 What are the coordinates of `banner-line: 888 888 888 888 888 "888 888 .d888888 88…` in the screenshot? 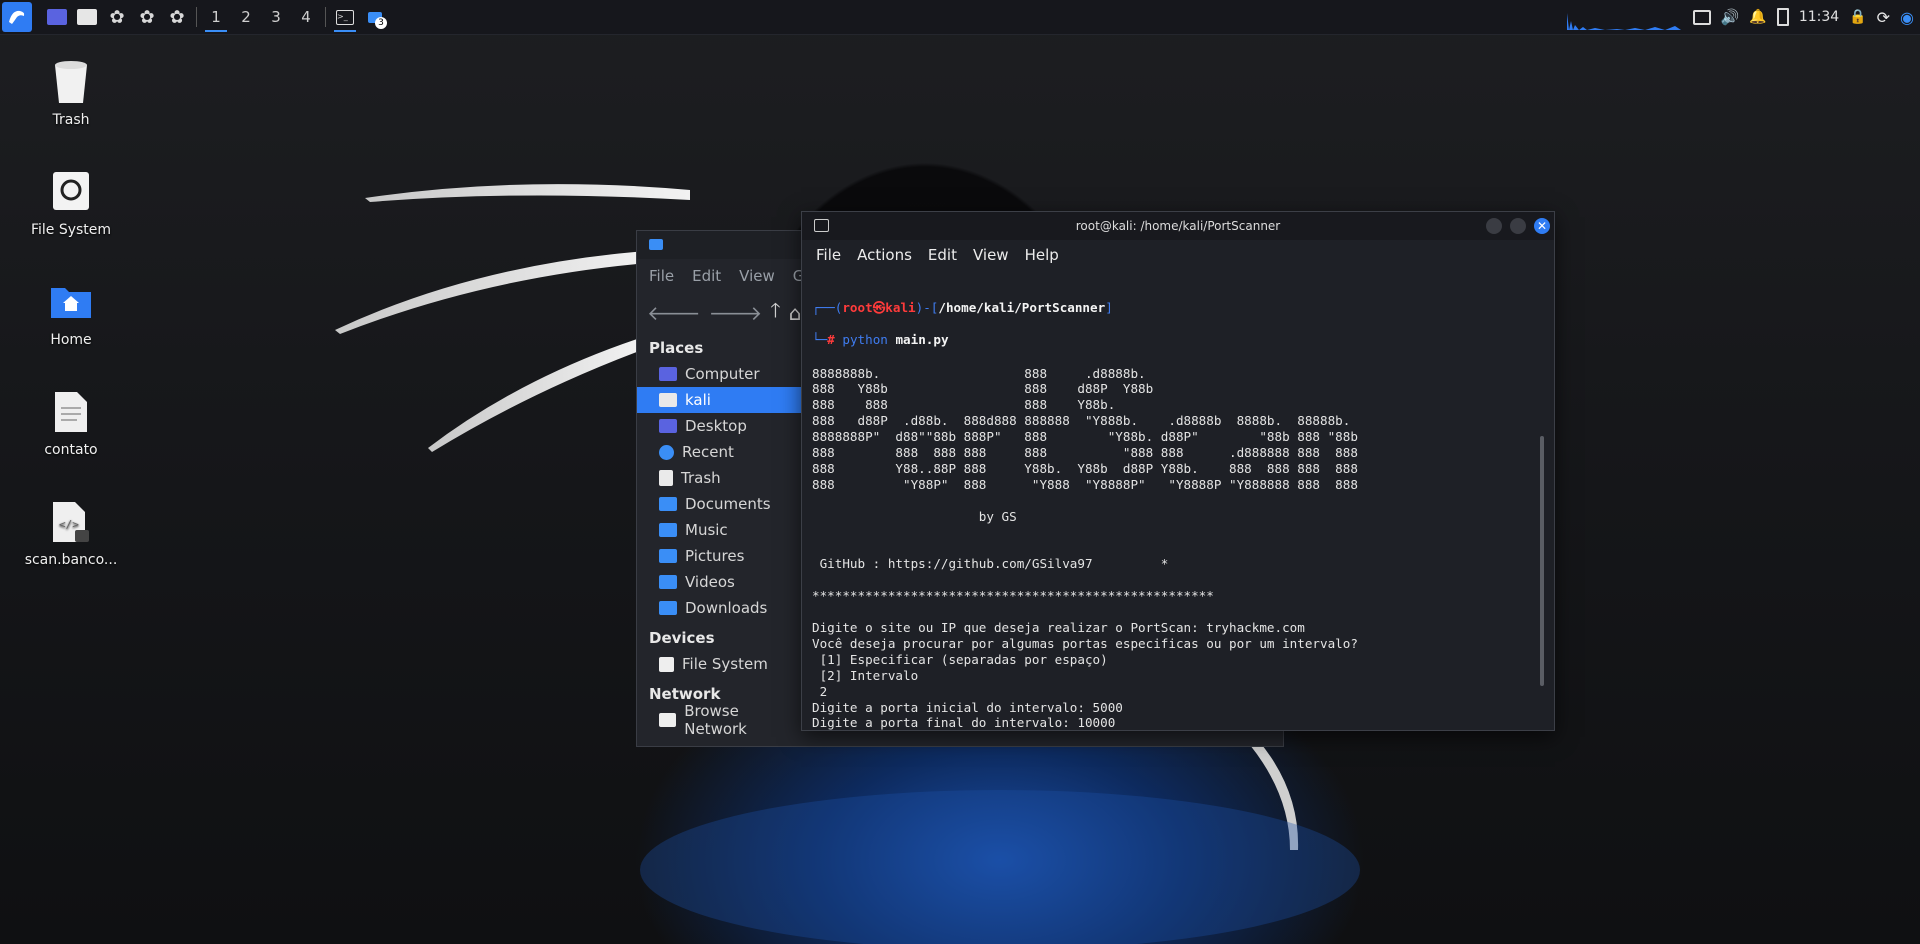 It's located at (1085, 453).